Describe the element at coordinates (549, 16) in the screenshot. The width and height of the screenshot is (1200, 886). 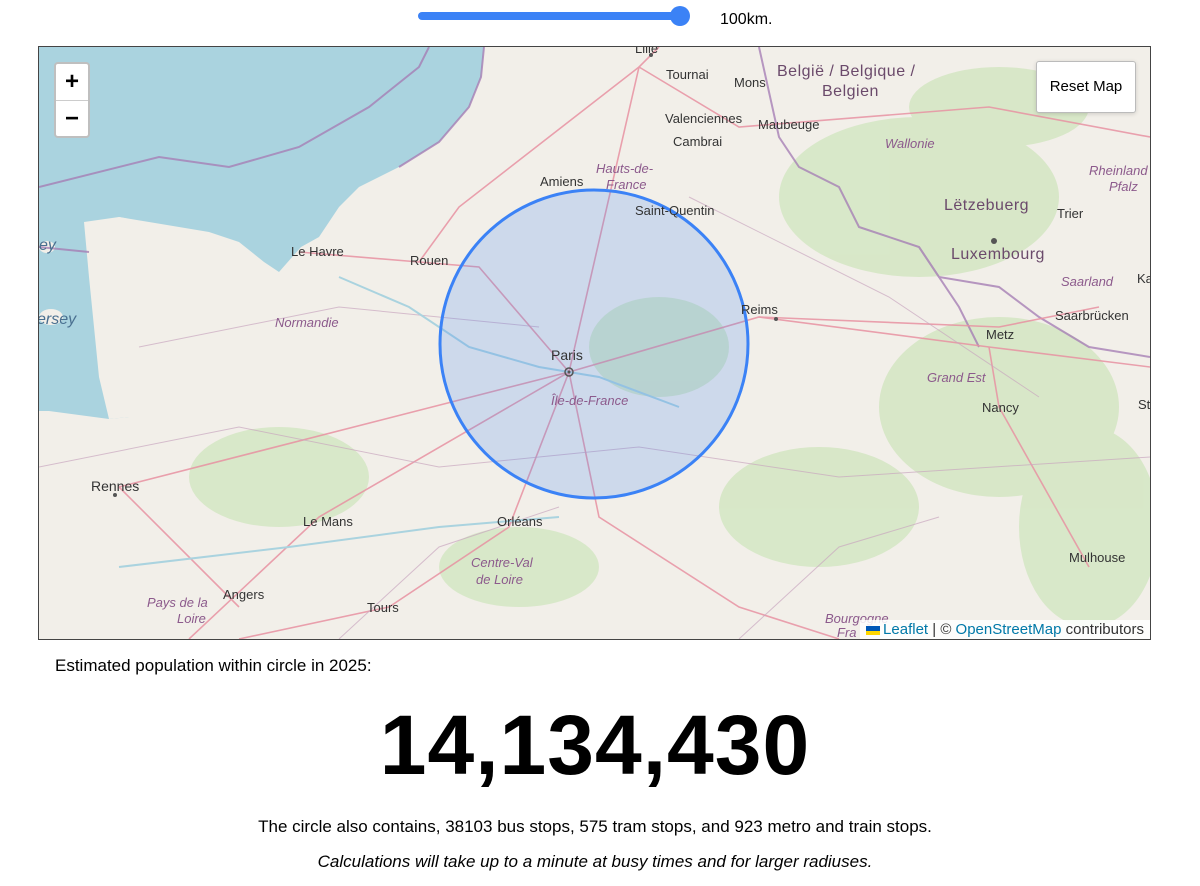
I see `radius-slider-track` at that location.